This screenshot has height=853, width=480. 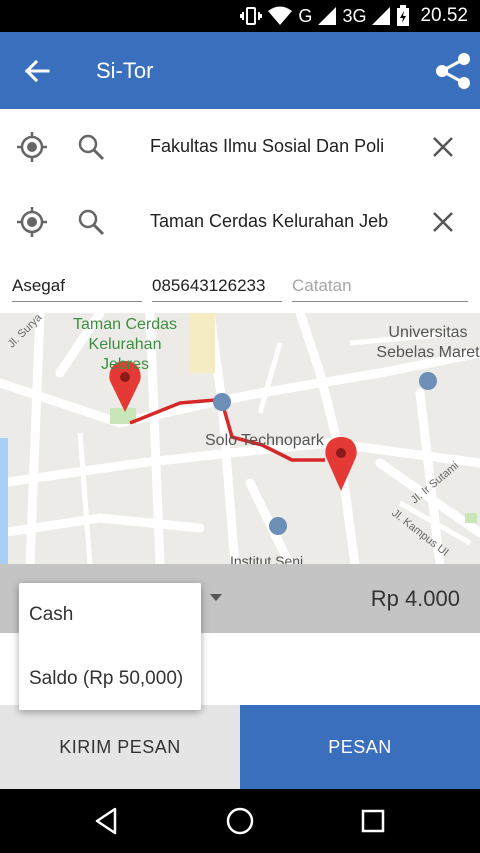 What do you see at coordinates (37, 71) in the screenshot?
I see `back-arrow-icon` at bounding box center [37, 71].